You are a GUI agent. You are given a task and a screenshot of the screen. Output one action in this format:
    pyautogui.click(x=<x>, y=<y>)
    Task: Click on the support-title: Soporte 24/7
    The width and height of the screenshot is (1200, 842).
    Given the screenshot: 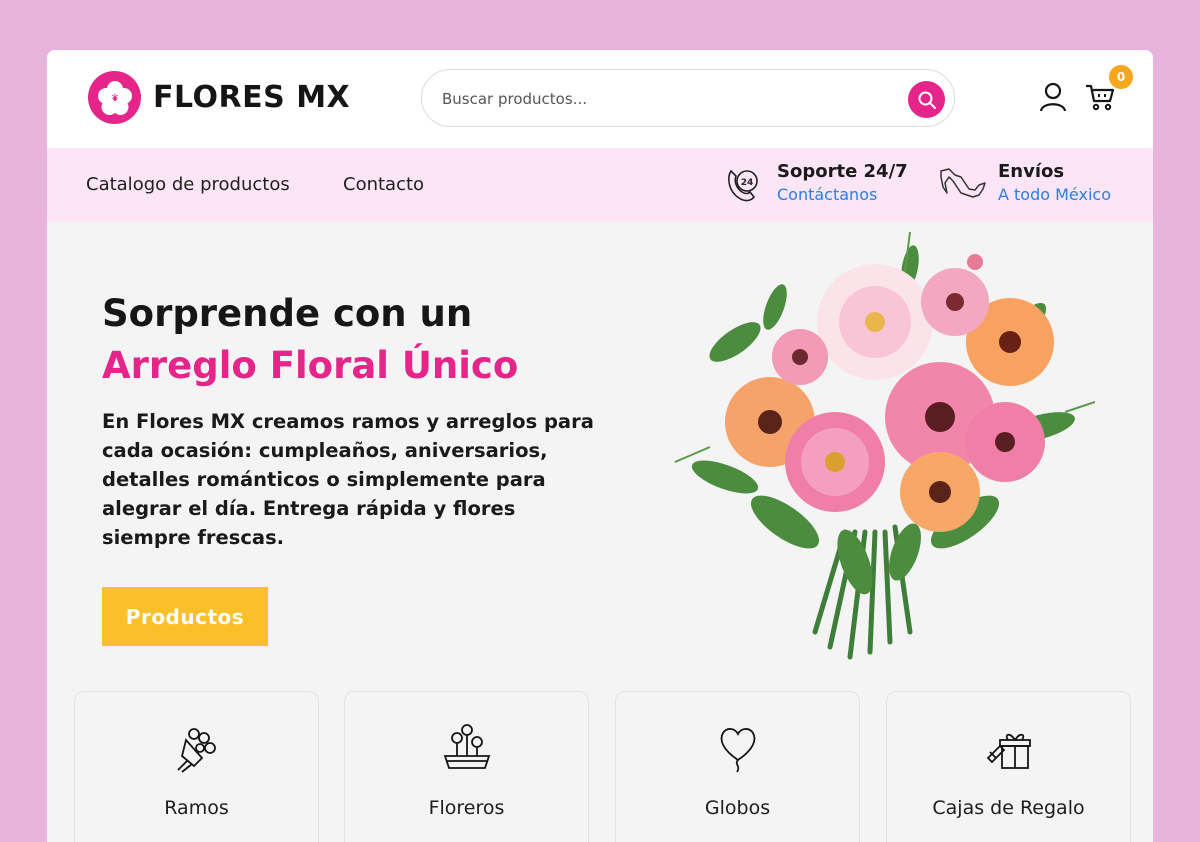 What is the action you would take?
    pyautogui.click(x=842, y=171)
    